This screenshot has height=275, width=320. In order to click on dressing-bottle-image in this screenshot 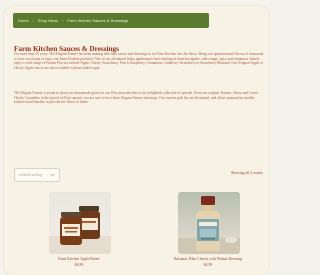, I will do `click(209, 225)`.